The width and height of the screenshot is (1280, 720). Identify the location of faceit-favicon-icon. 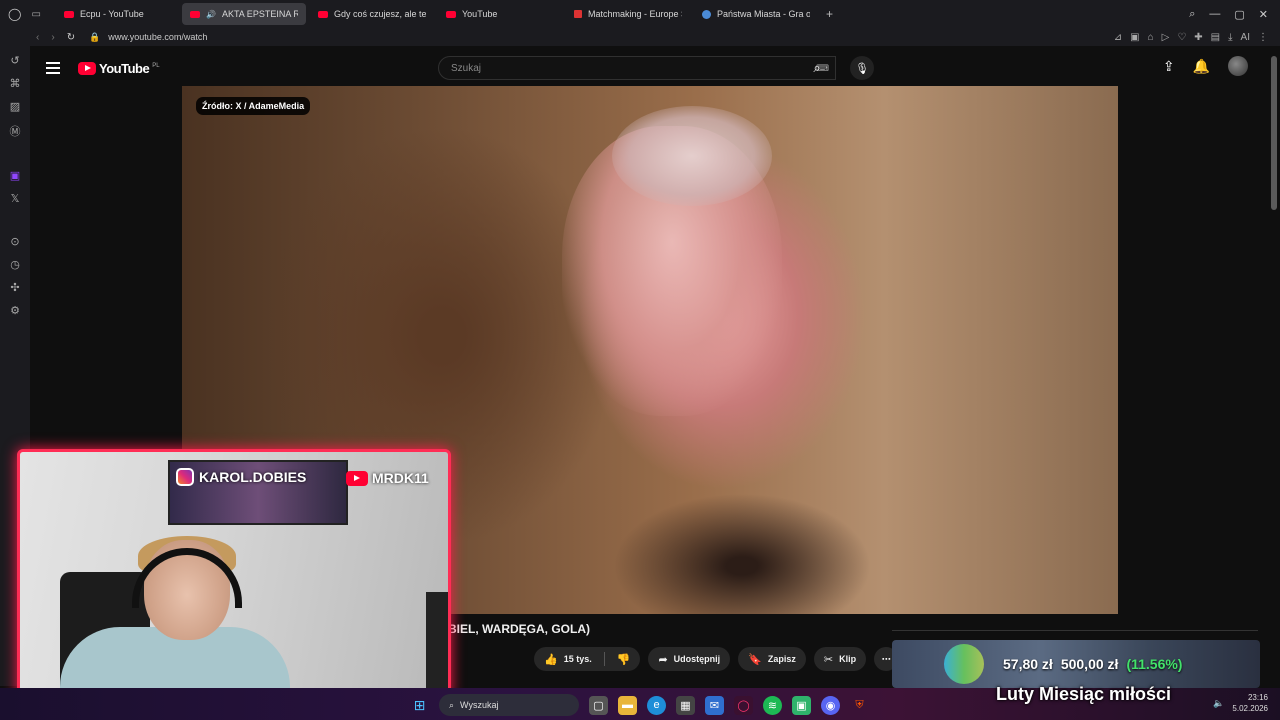
(578, 14).